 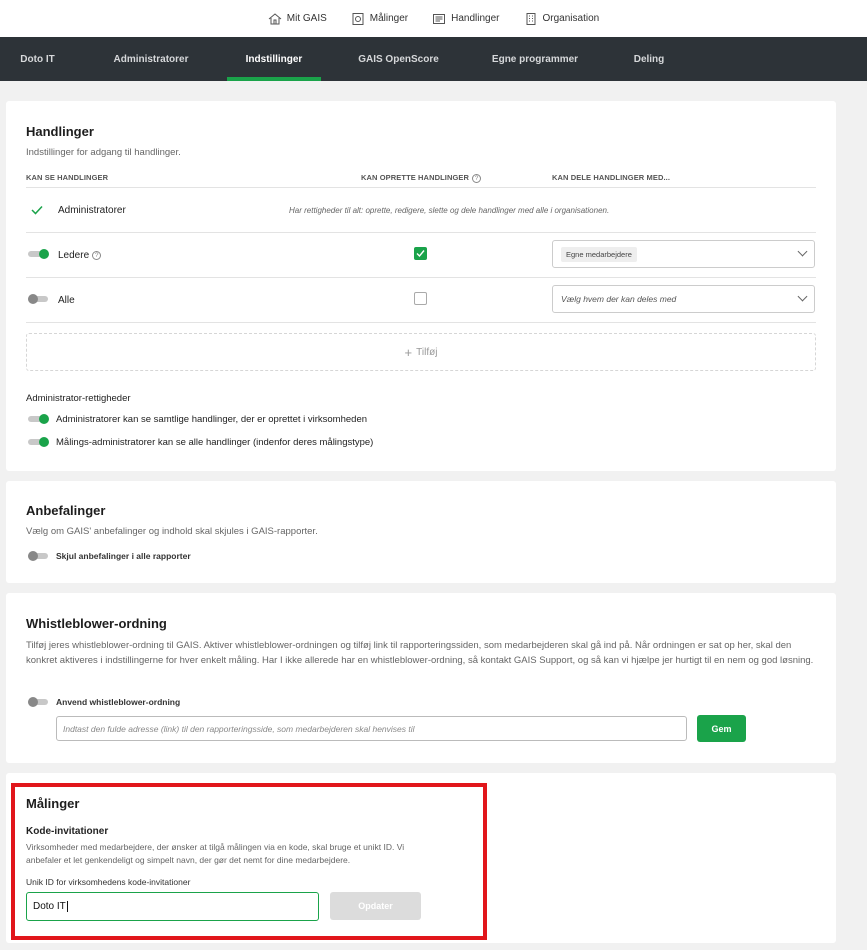 I want to click on hide-recommendations-label: Skjul anbefalinger i alle rapporter, so click(x=123, y=556).